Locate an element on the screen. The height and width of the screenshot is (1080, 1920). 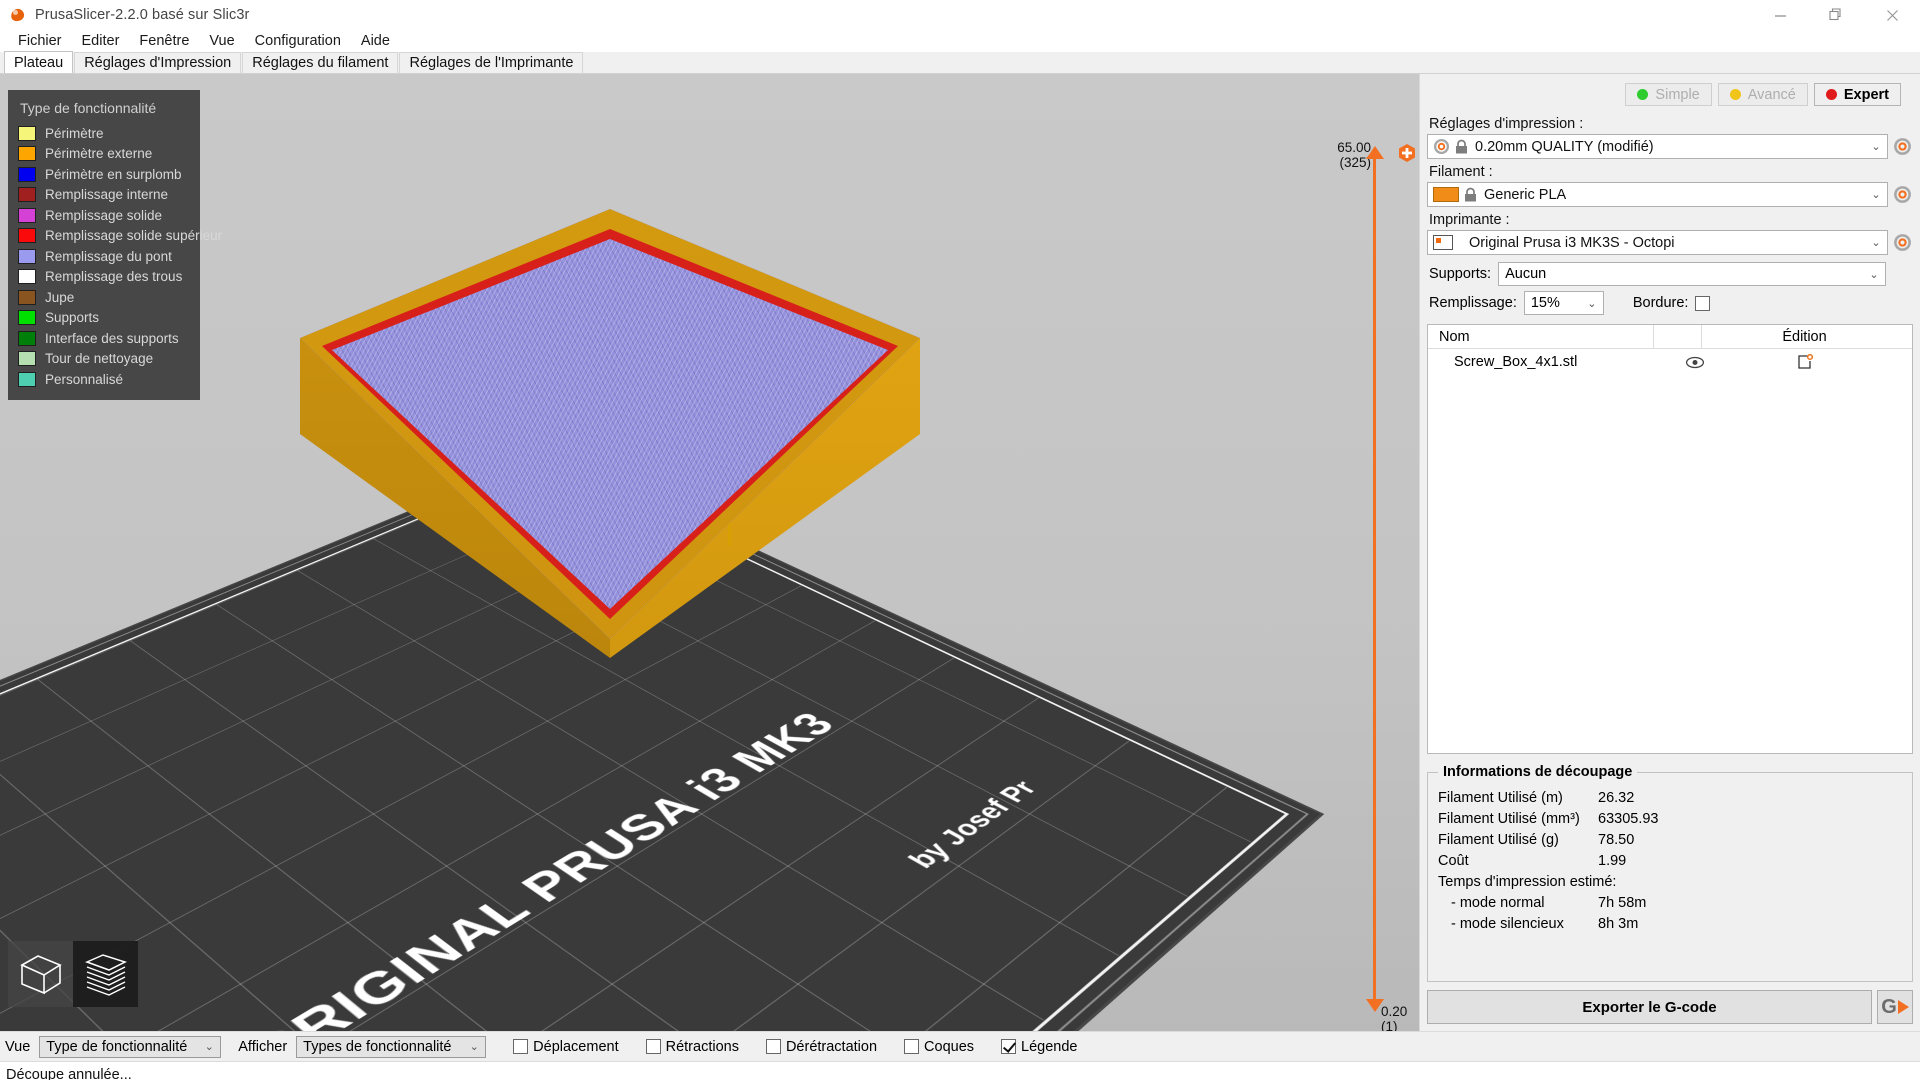
menu-item-vue: Vue is located at coordinates (221, 41).